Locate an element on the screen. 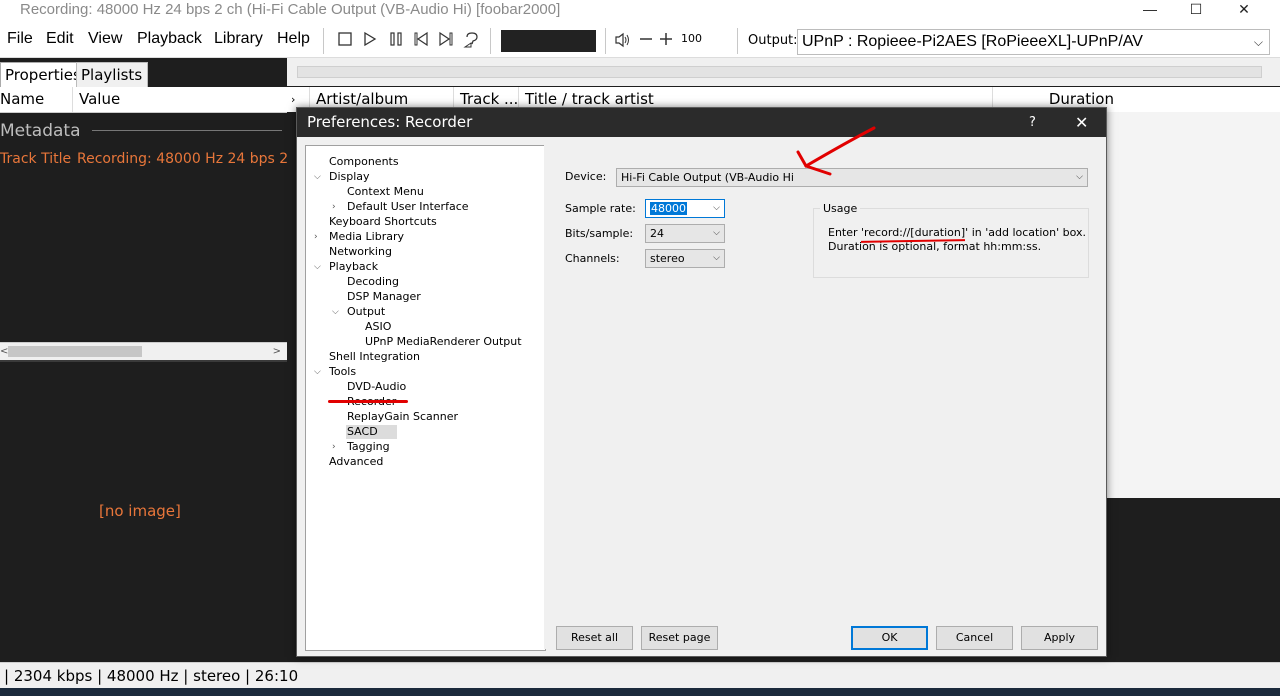  output-label: Output: is located at coordinates (773, 40).